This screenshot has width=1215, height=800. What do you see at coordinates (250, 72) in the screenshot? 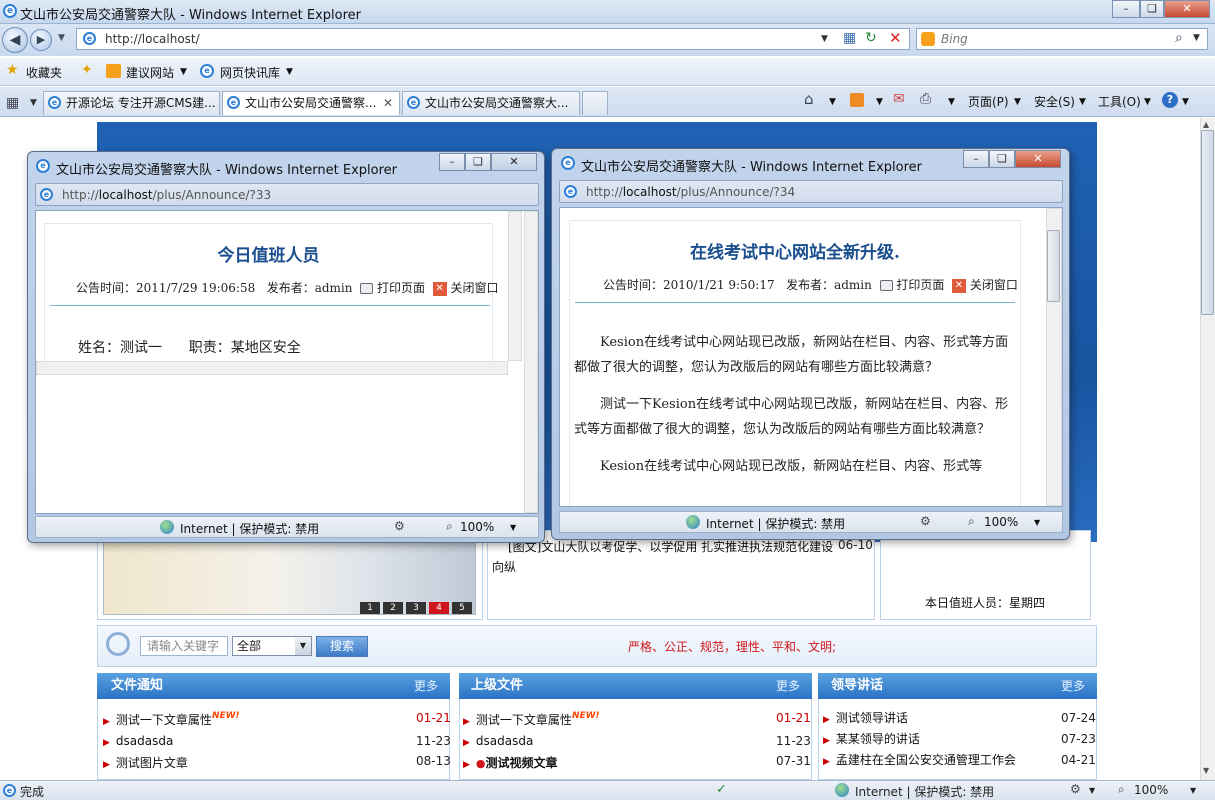
I see `web-slice-link: 网页快讯库` at bounding box center [250, 72].